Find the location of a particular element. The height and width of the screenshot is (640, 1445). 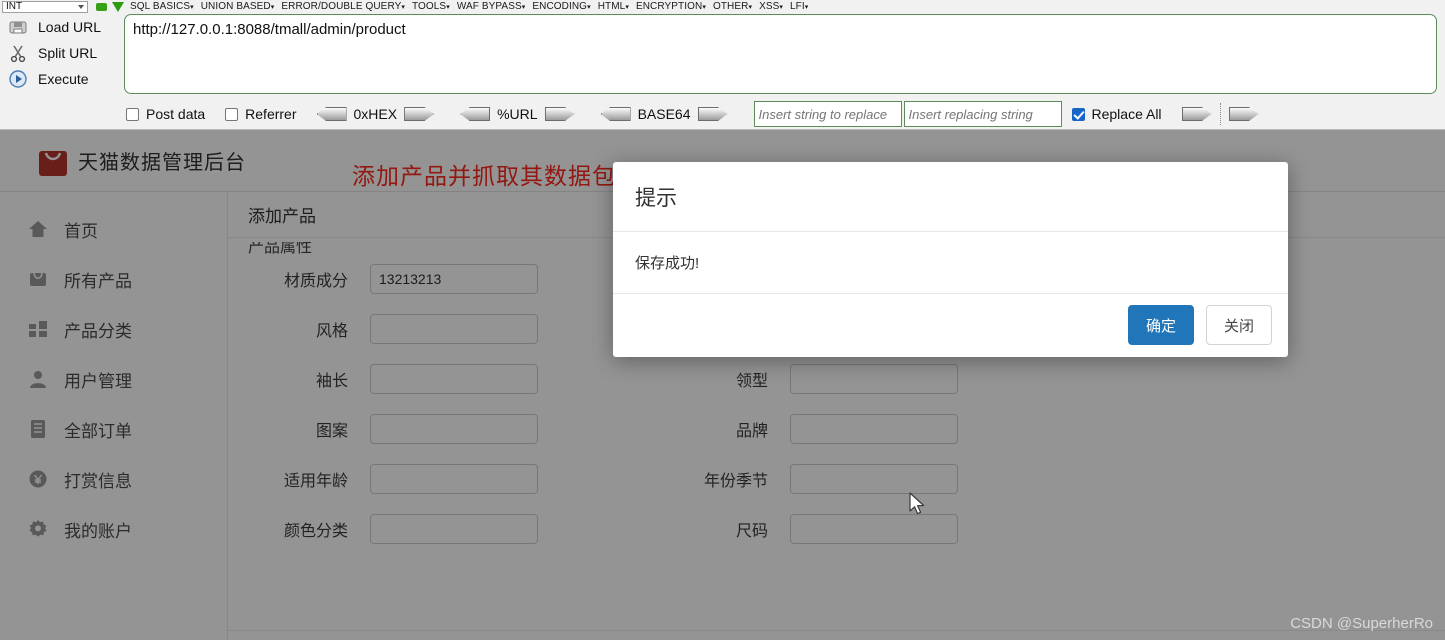

user-icon is located at coordinates (38, 379).